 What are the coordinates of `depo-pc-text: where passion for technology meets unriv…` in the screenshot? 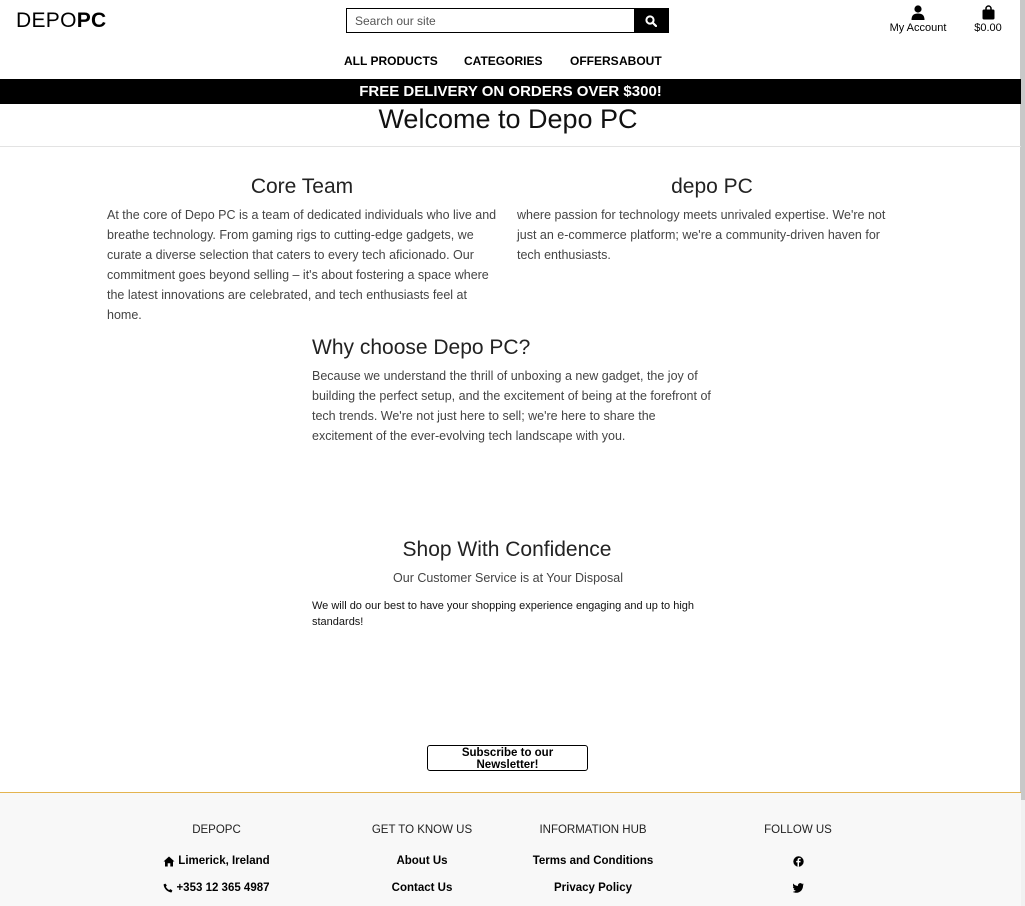 It's located at (701, 235).